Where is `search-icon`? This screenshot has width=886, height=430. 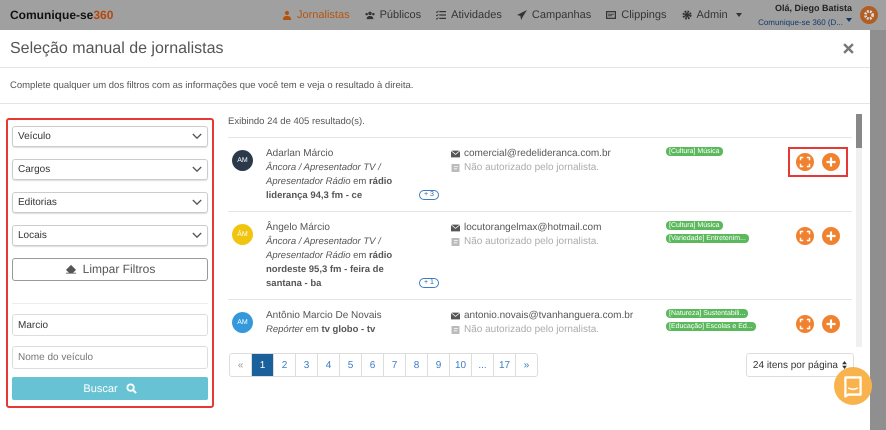
search-icon is located at coordinates (131, 388).